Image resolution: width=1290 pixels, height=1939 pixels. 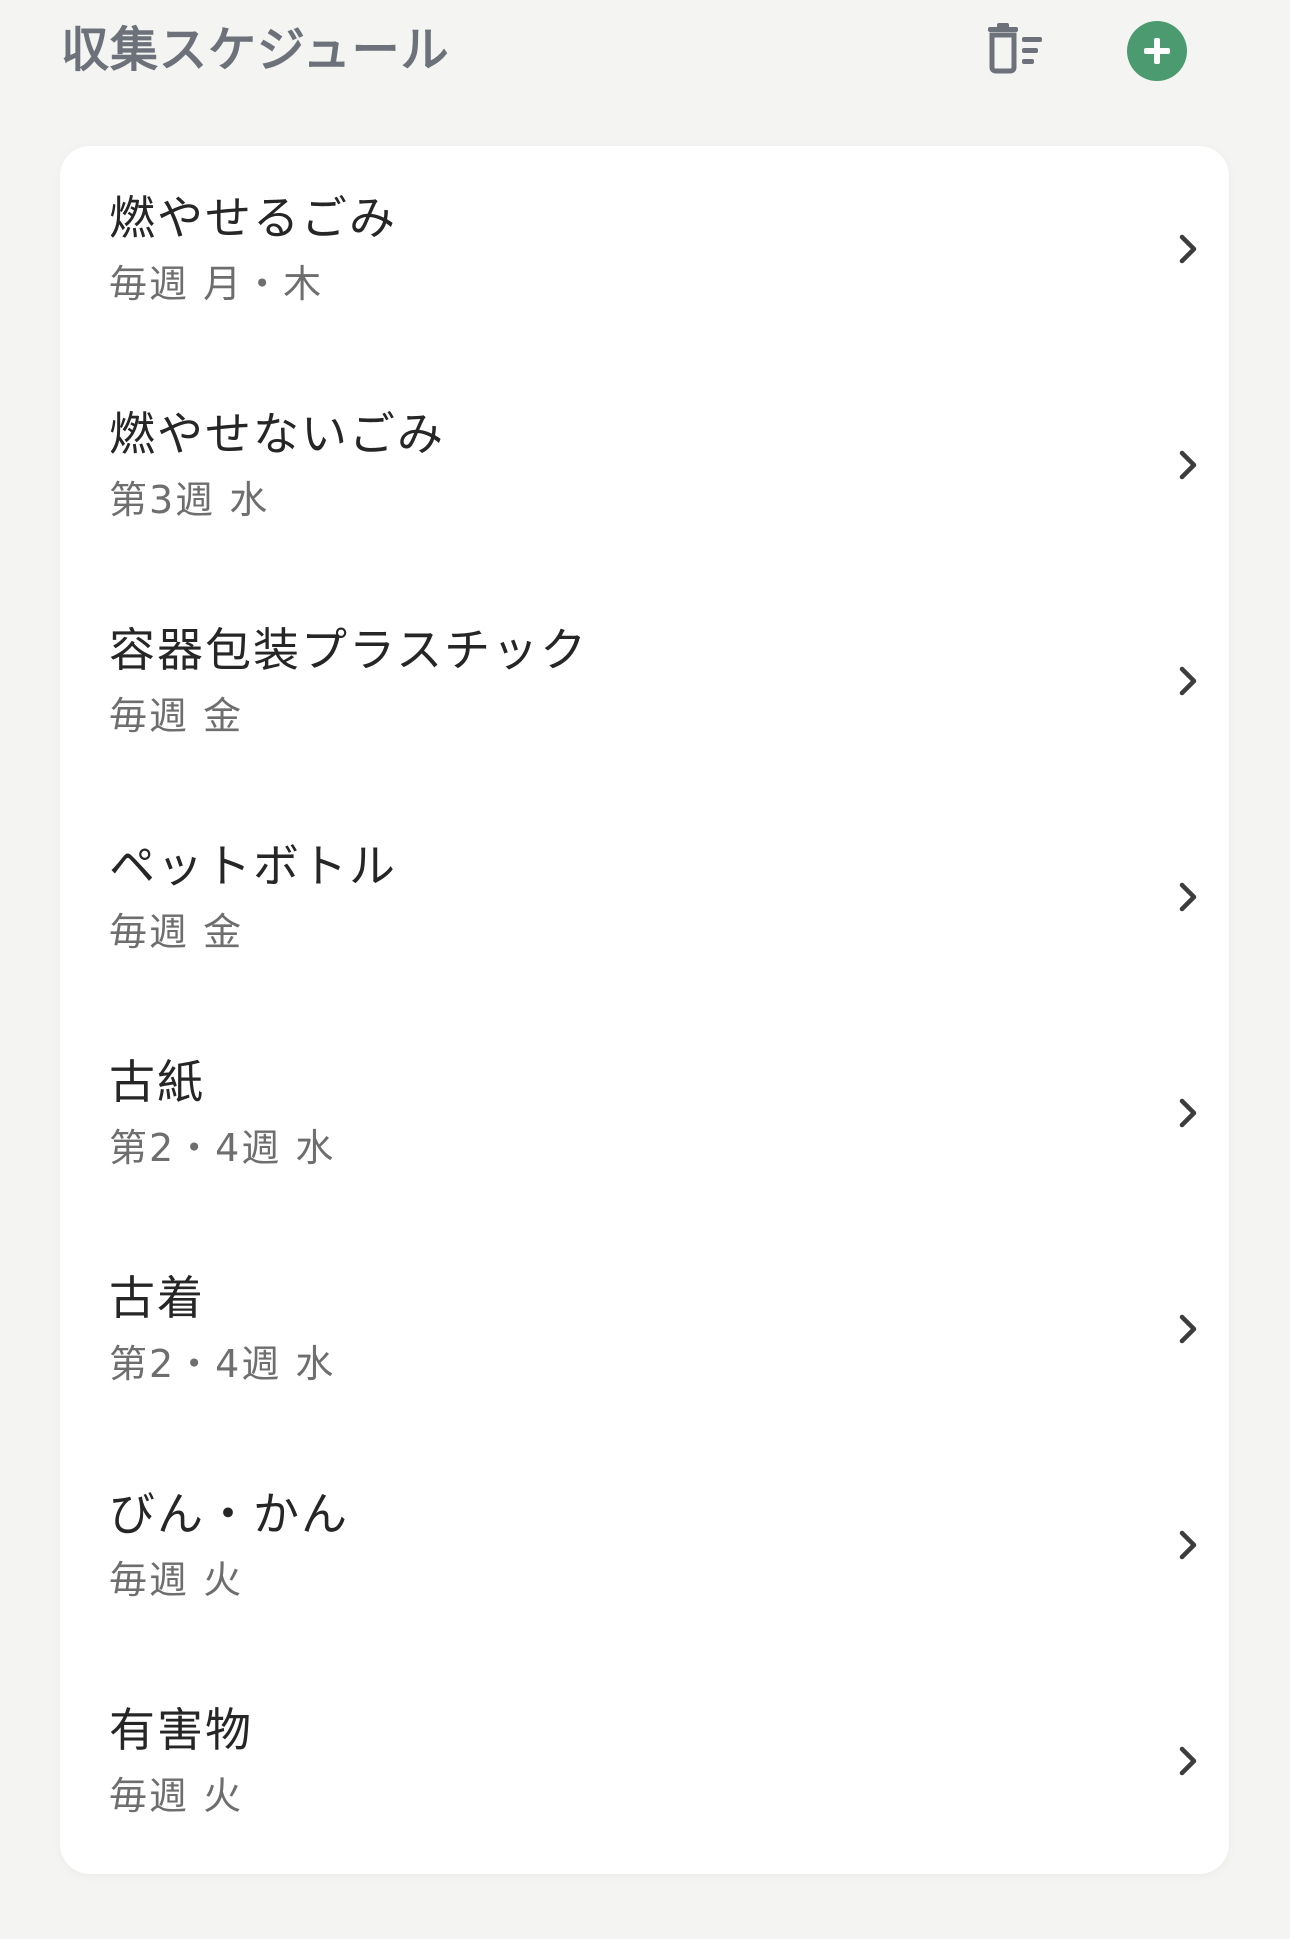 I want to click on item-name: 有害物, so click(x=181, y=1730).